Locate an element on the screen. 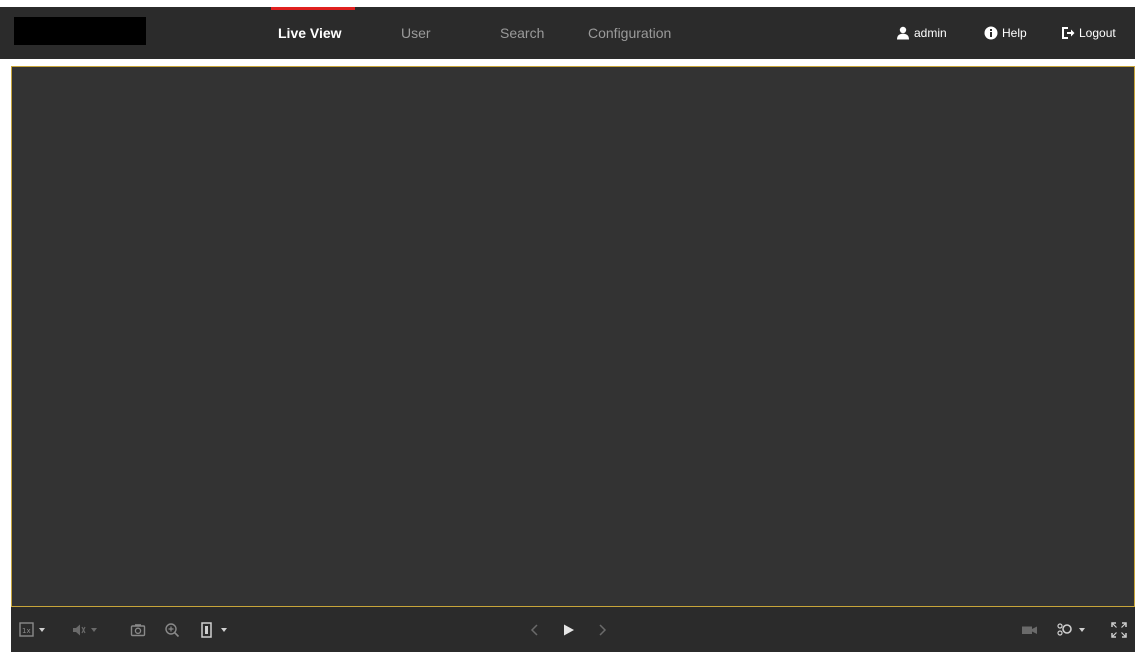 The width and height of the screenshot is (1135, 652). prev-button is located at coordinates (535, 630).